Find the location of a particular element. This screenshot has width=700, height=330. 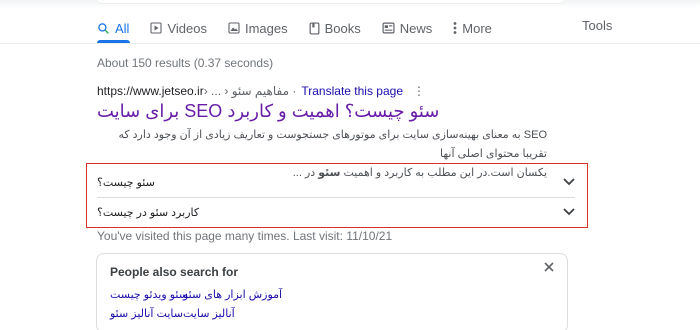

tab-books: Books is located at coordinates (335, 28).